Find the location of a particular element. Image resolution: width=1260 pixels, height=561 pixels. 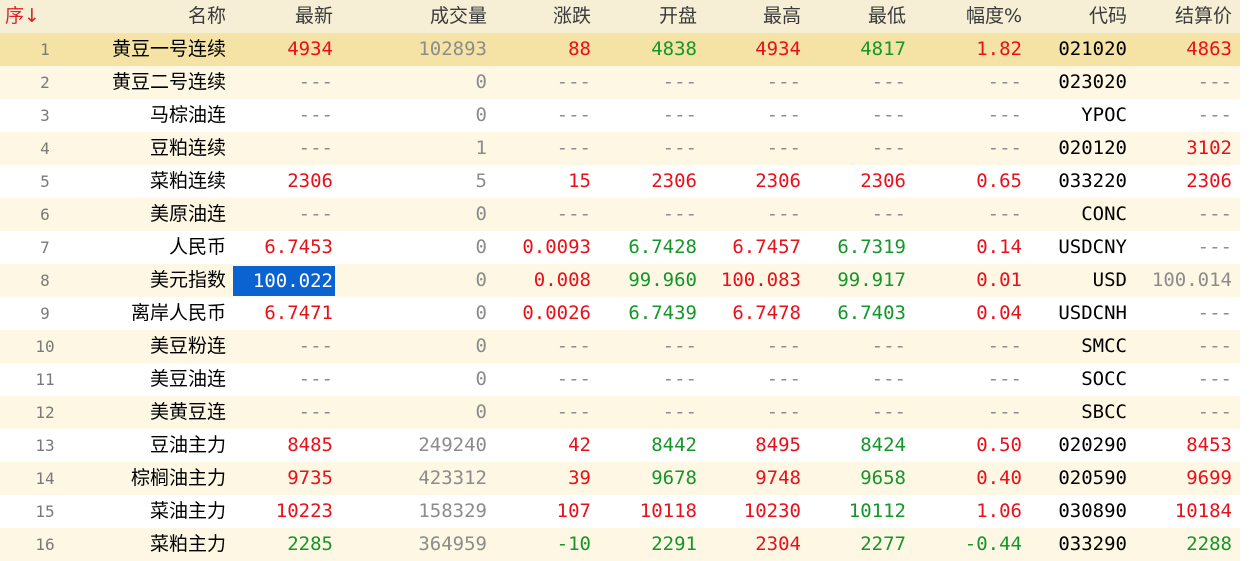

cell-code: 020120 is located at coordinates (1078, 148).